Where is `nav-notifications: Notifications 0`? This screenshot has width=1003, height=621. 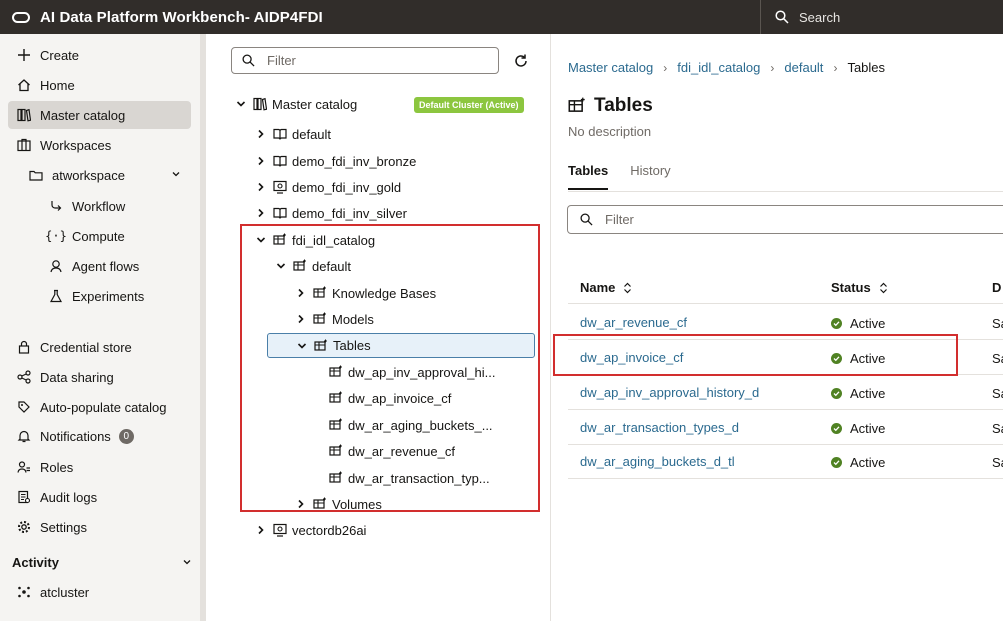
nav-notifications: Notifications 0 is located at coordinates (99, 436).